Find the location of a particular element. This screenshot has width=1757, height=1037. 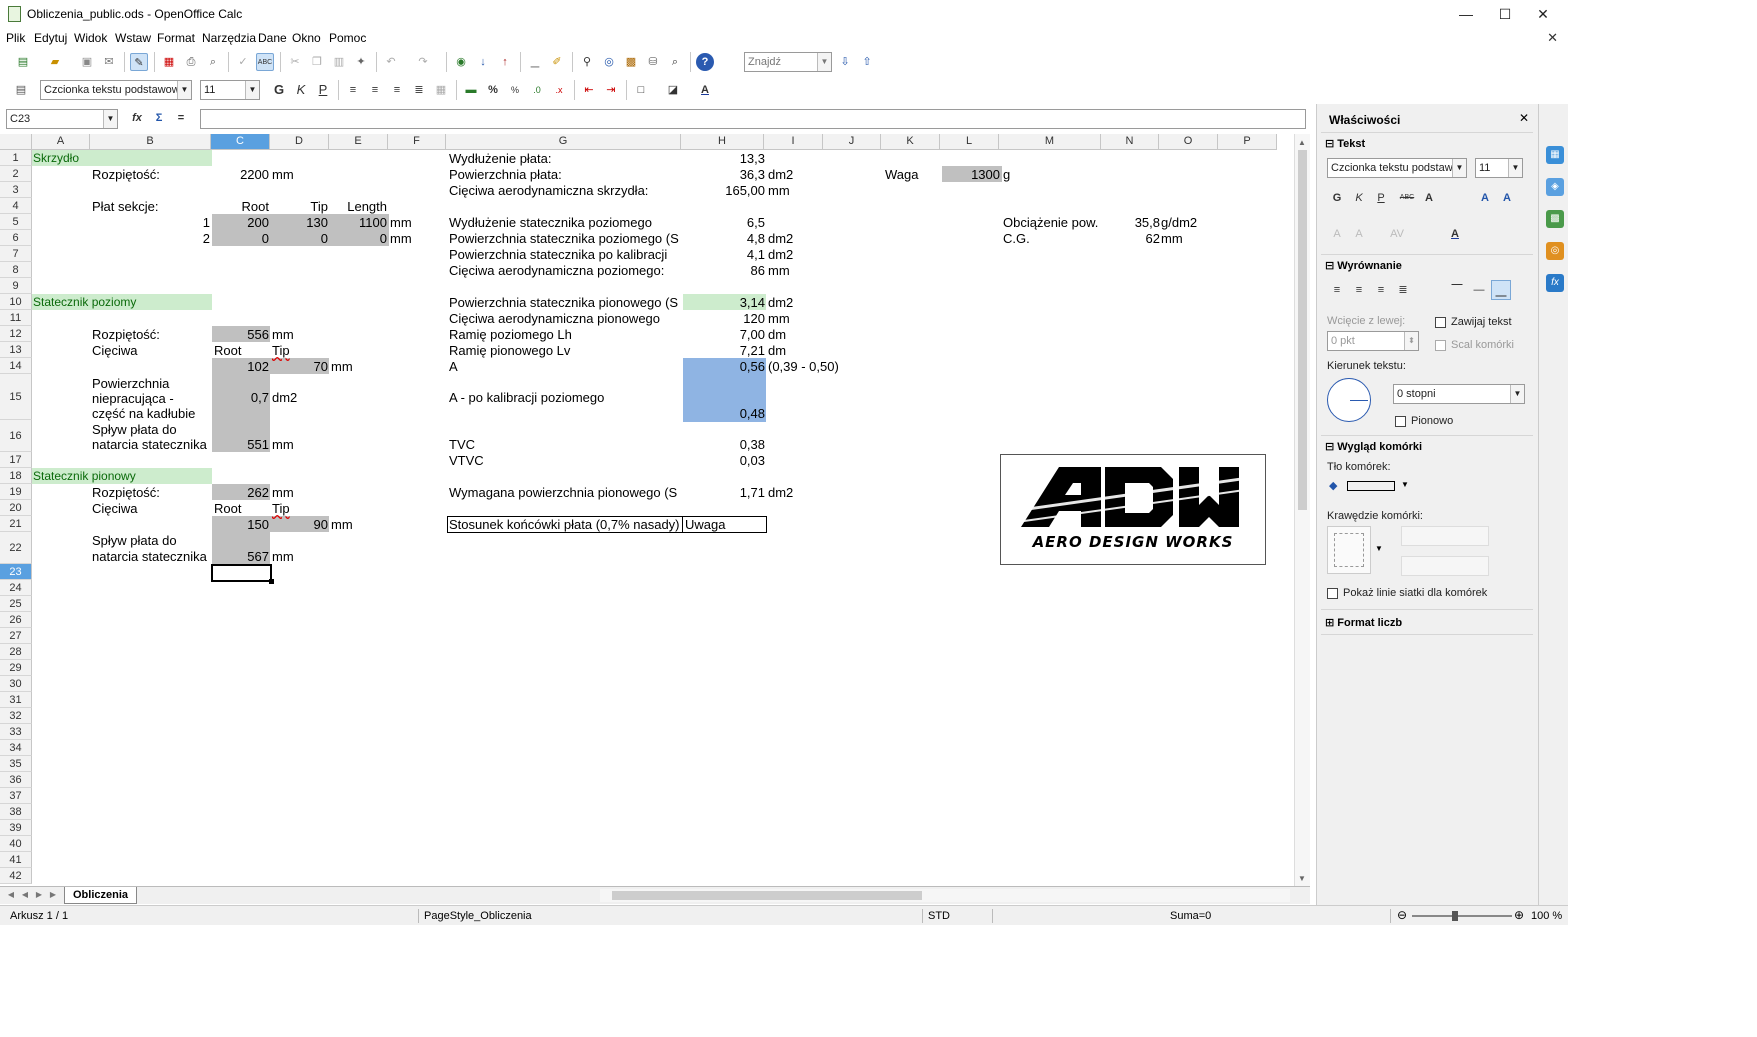

cell-d21: 90 is located at coordinates (299, 524).